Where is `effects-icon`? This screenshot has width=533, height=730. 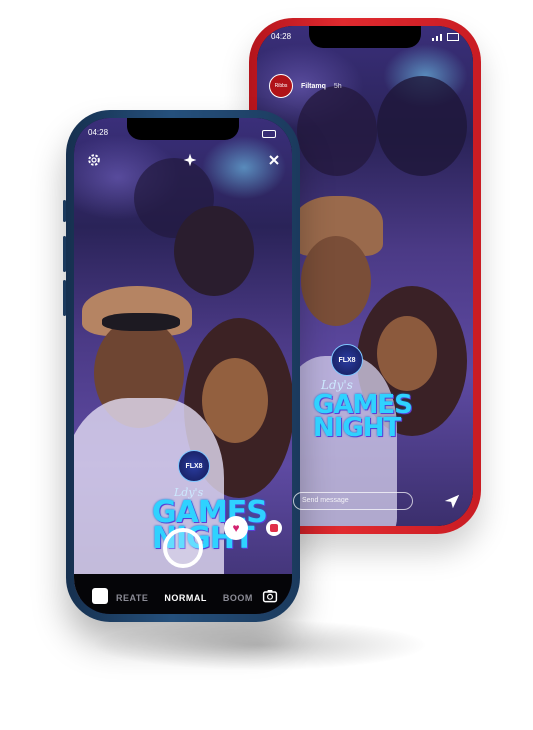 effects-icon is located at coordinates (274, 528).